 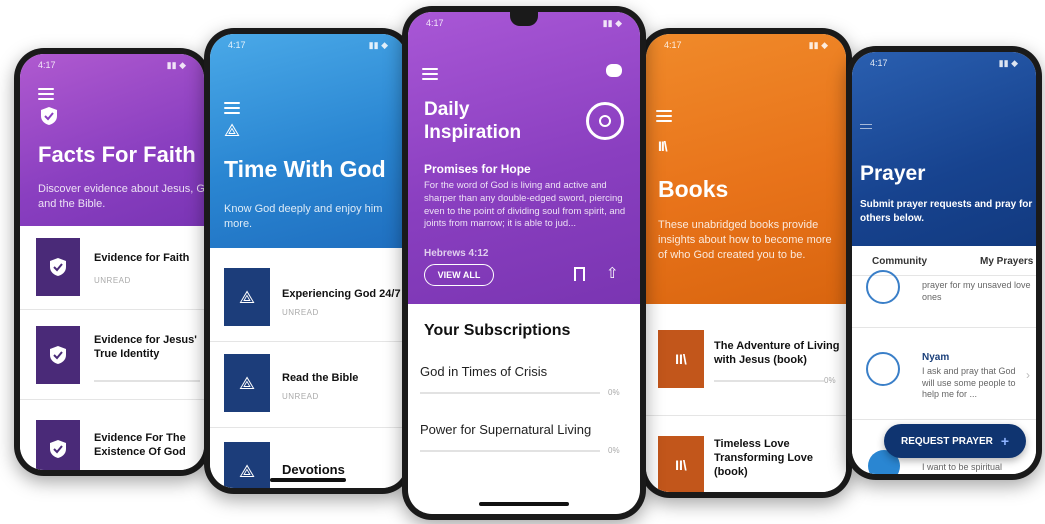 I want to click on tab-my-prayers: My Prayers, so click(x=1006, y=261).